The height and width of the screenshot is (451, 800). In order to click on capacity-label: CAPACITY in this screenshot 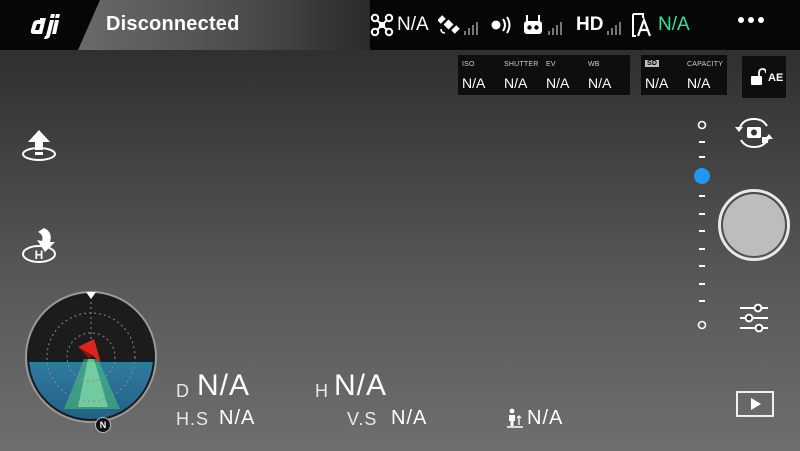, I will do `click(705, 64)`.